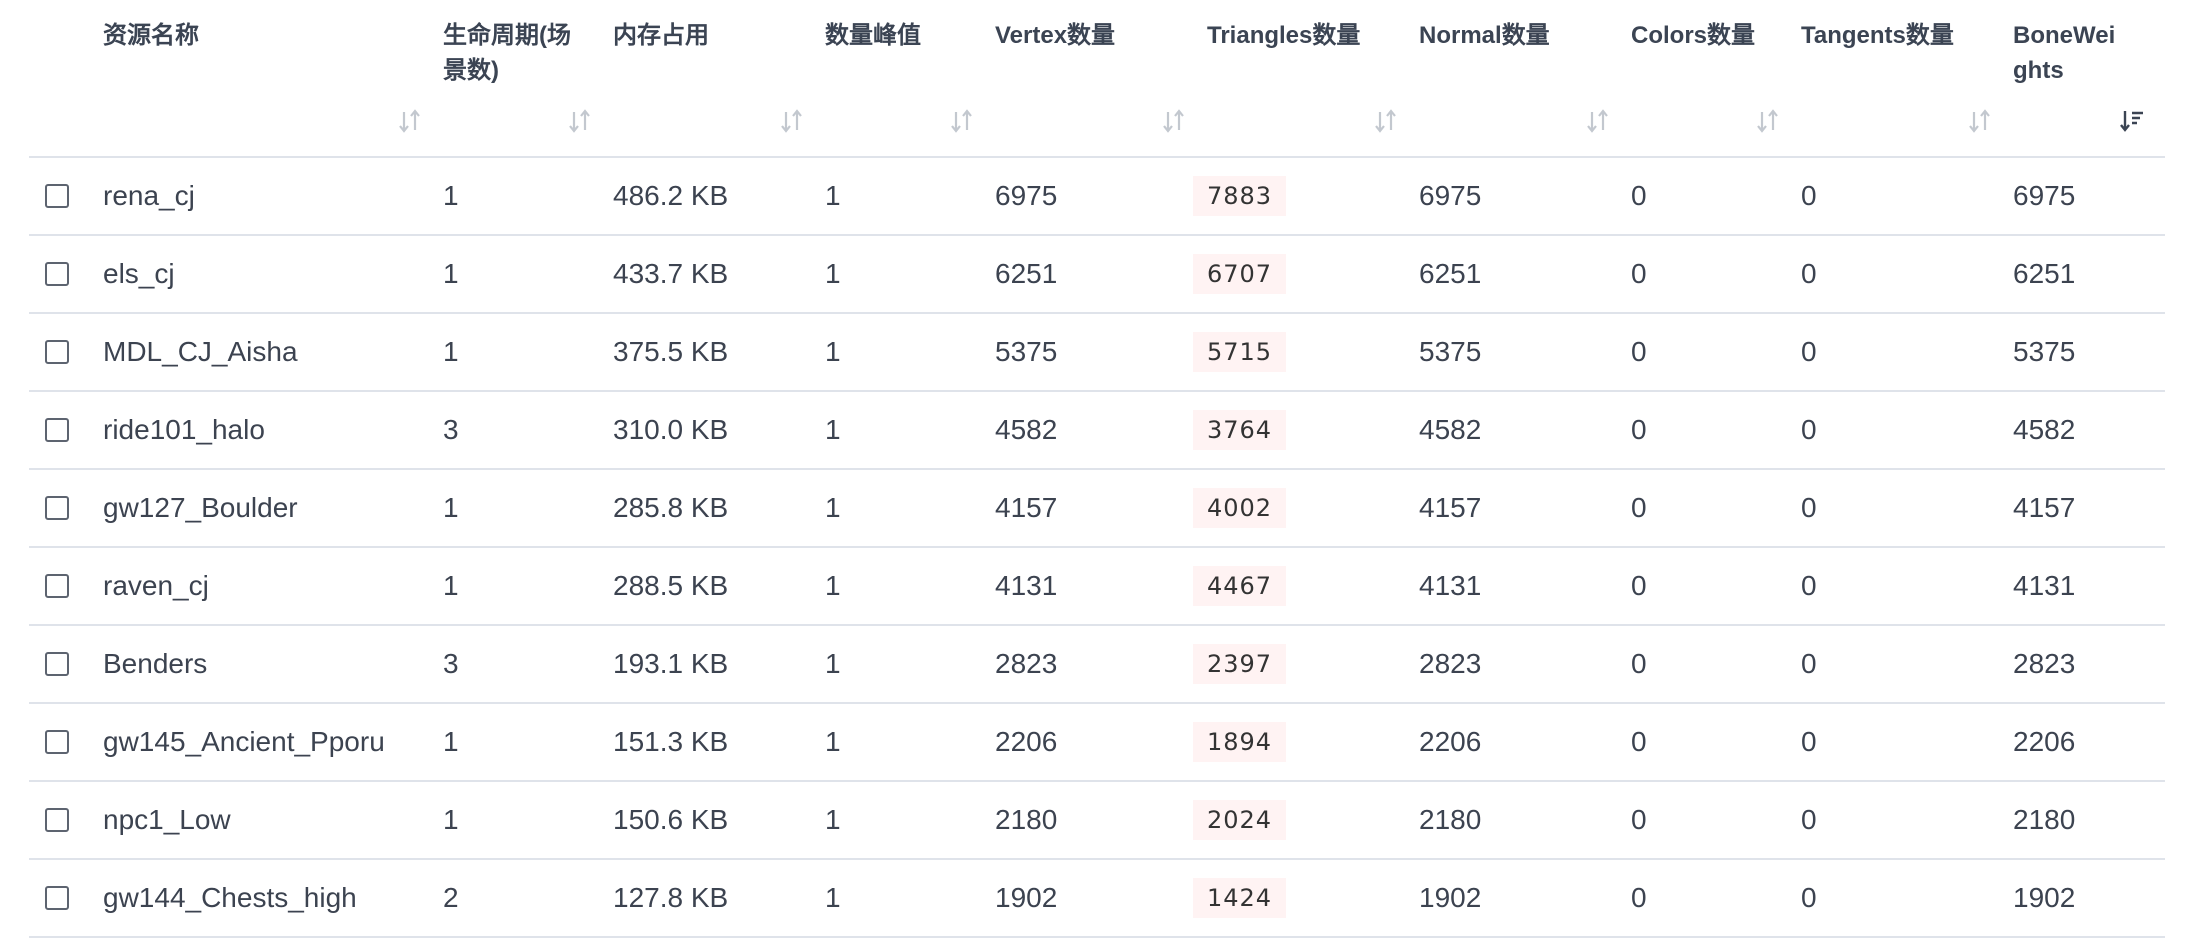 The image size is (2189, 938). What do you see at coordinates (719, 742) in the screenshot?
I see `cell-memory-usage: 151.3 KB` at bounding box center [719, 742].